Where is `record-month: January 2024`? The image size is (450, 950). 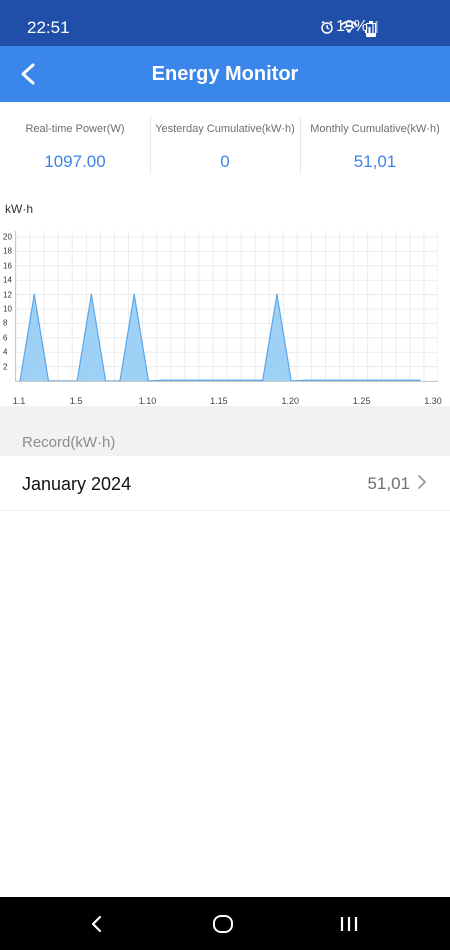 record-month: January 2024 is located at coordinates (77, 484).